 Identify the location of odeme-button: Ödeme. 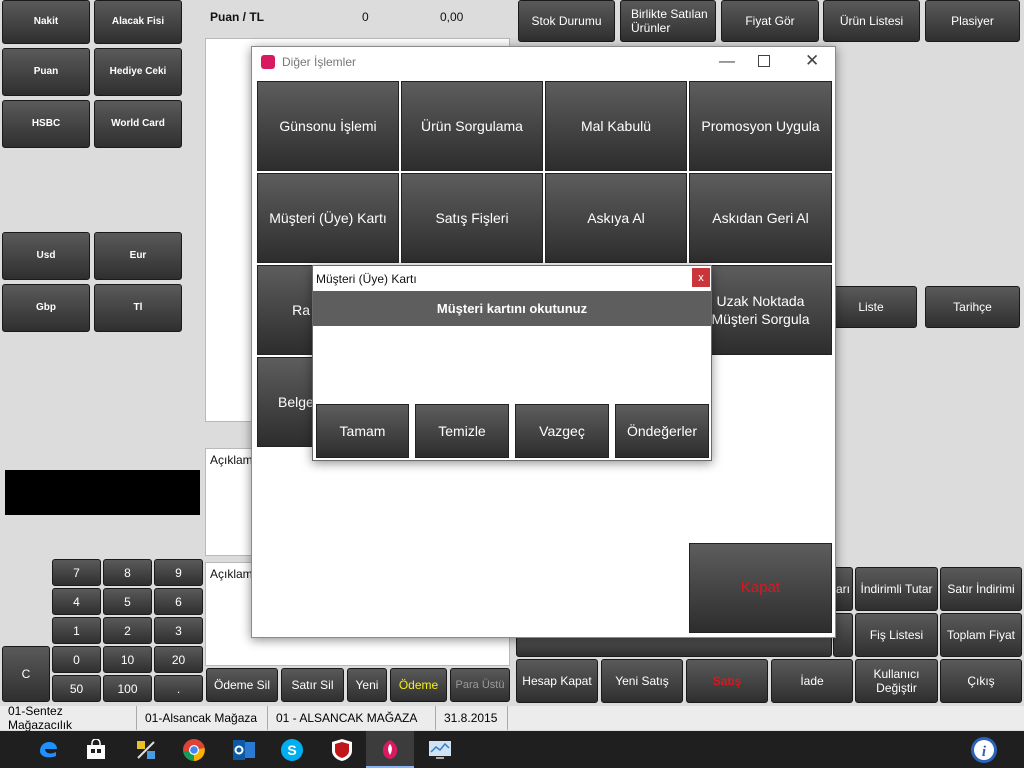
(418, 685).